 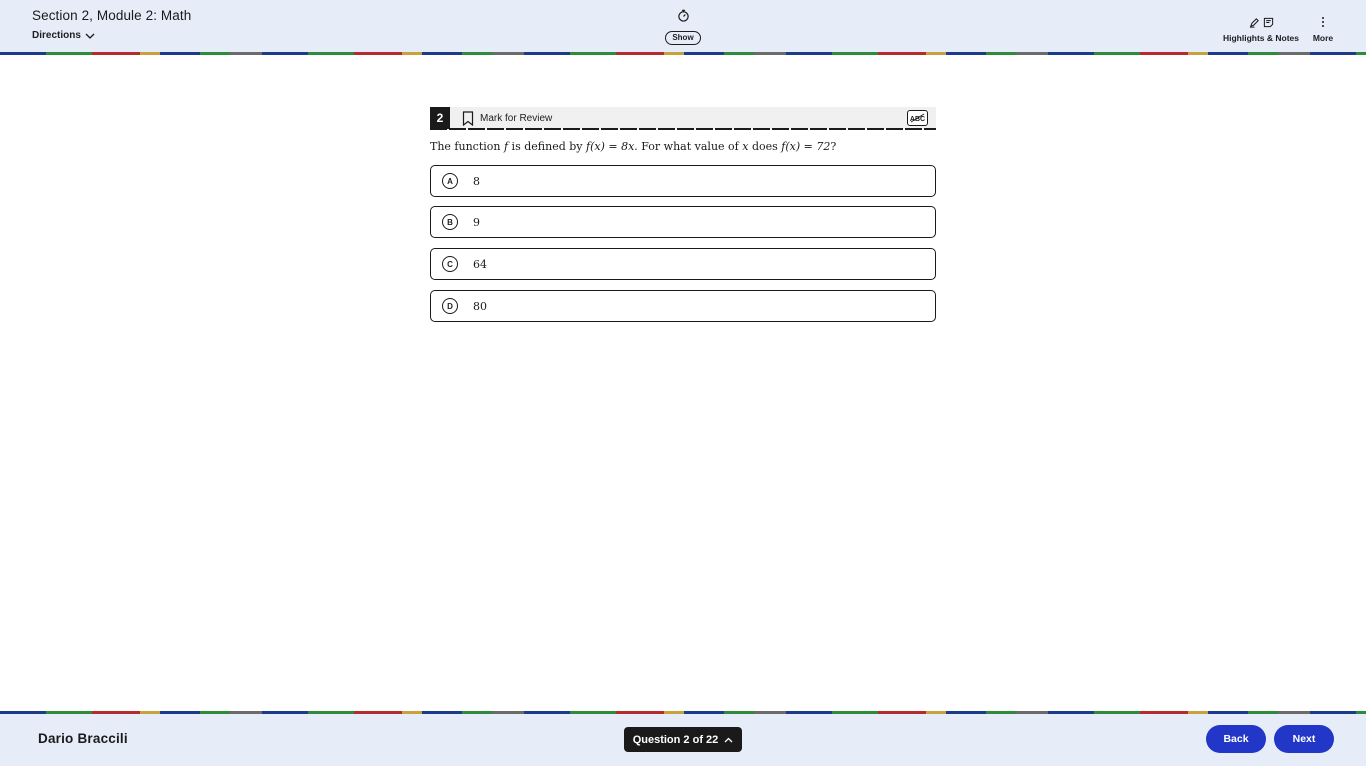 I want to click on prompt-text: . For what value of, so click(x=688, y=146).